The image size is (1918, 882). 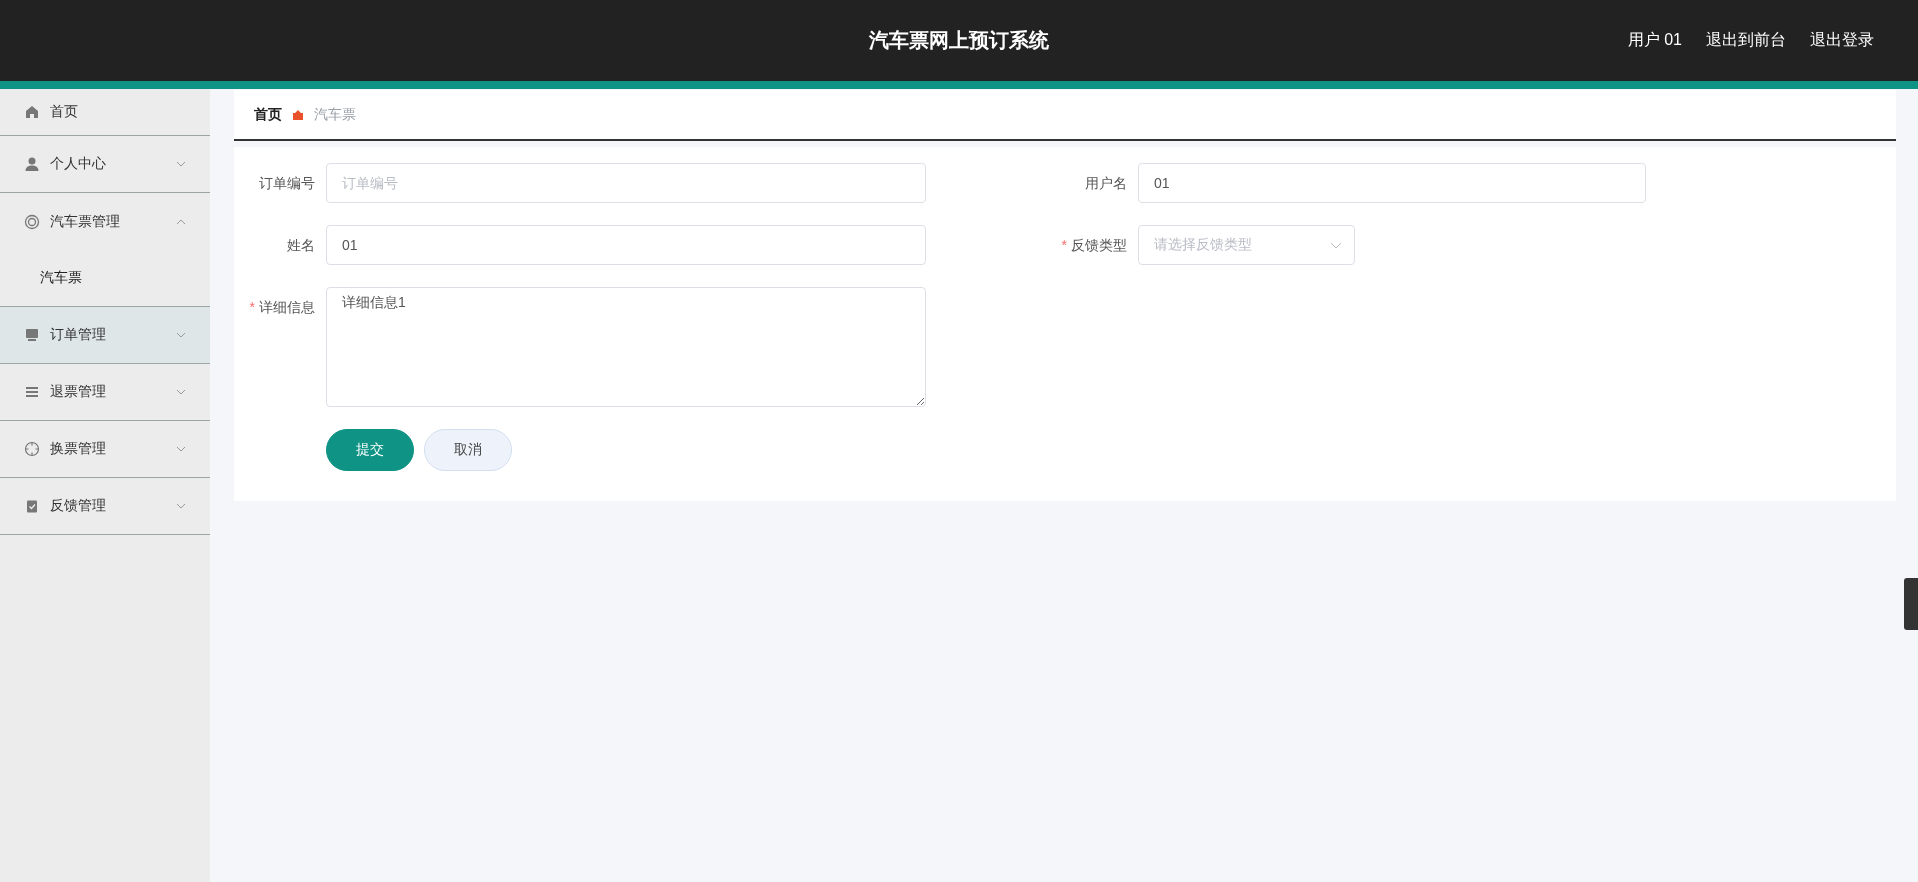 What do you see at coordinates (1654, 40) in the screenshot?
I see `header-link: 用户 01` at bounding box center [1654, 40].